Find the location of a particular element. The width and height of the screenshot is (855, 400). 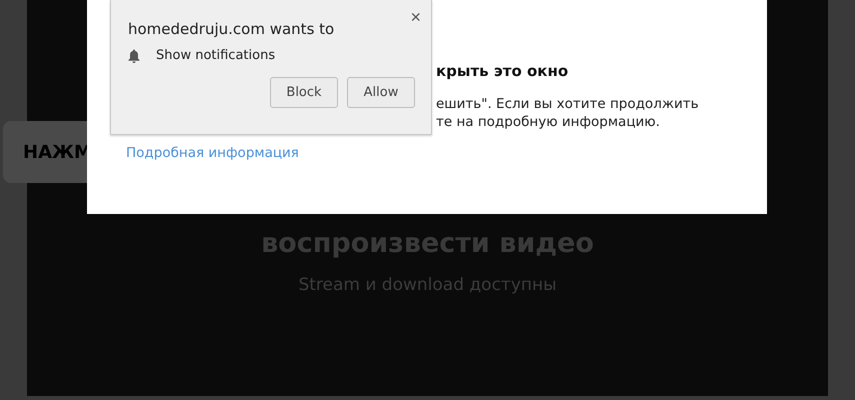

allow-button: Allow is located at coordinates (381, 92).